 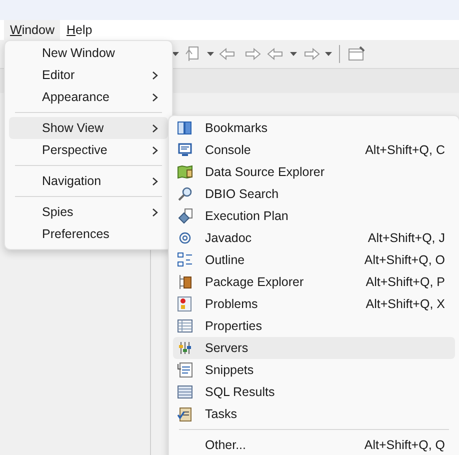 What do you see at coordinates (185, 392) in the screenshot?
I see `grid-icon` at bounding box center [185, 392].